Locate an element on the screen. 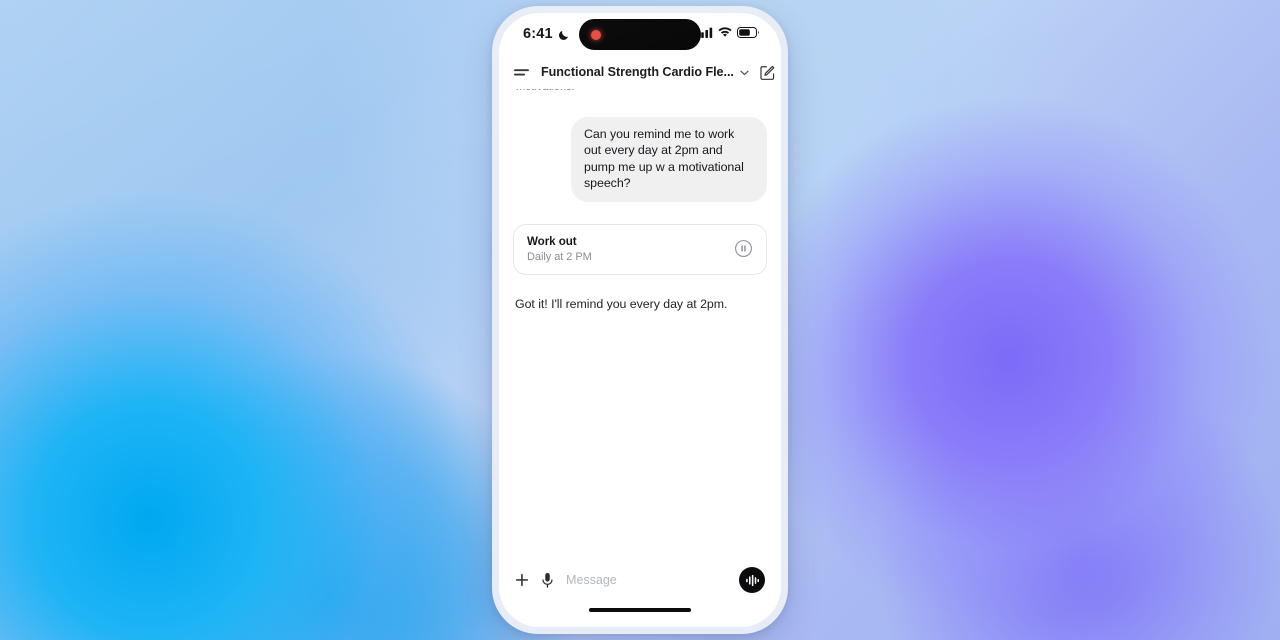 This screenshot has height=640, width=1280. reminder-card: Work out Daily at 2 PM is located at coordinates (640, 249).